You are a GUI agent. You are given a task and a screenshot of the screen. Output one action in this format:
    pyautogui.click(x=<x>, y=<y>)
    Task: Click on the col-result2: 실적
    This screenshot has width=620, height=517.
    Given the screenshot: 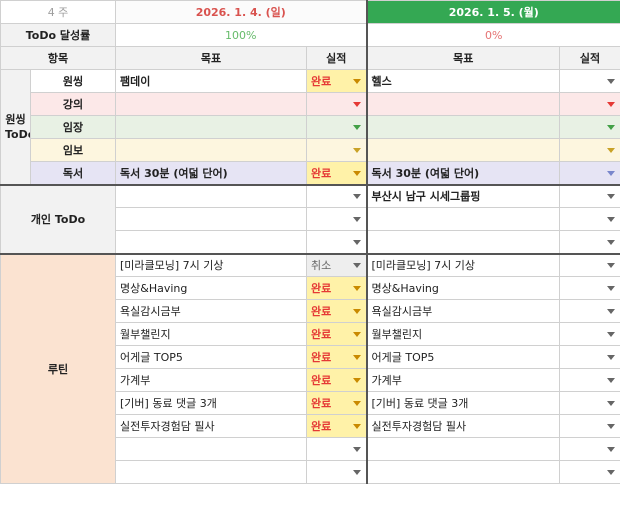 What is the action you would take?
    pyautogui.click(x=589, y=58)
    